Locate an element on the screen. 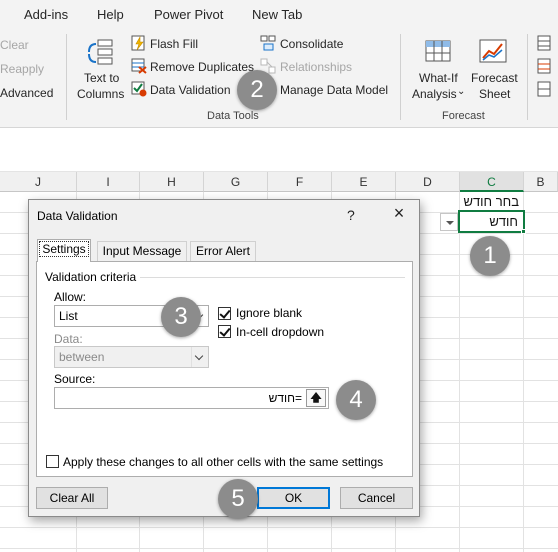  cell-c2-active: חודש is located at coordinates (491, 221).